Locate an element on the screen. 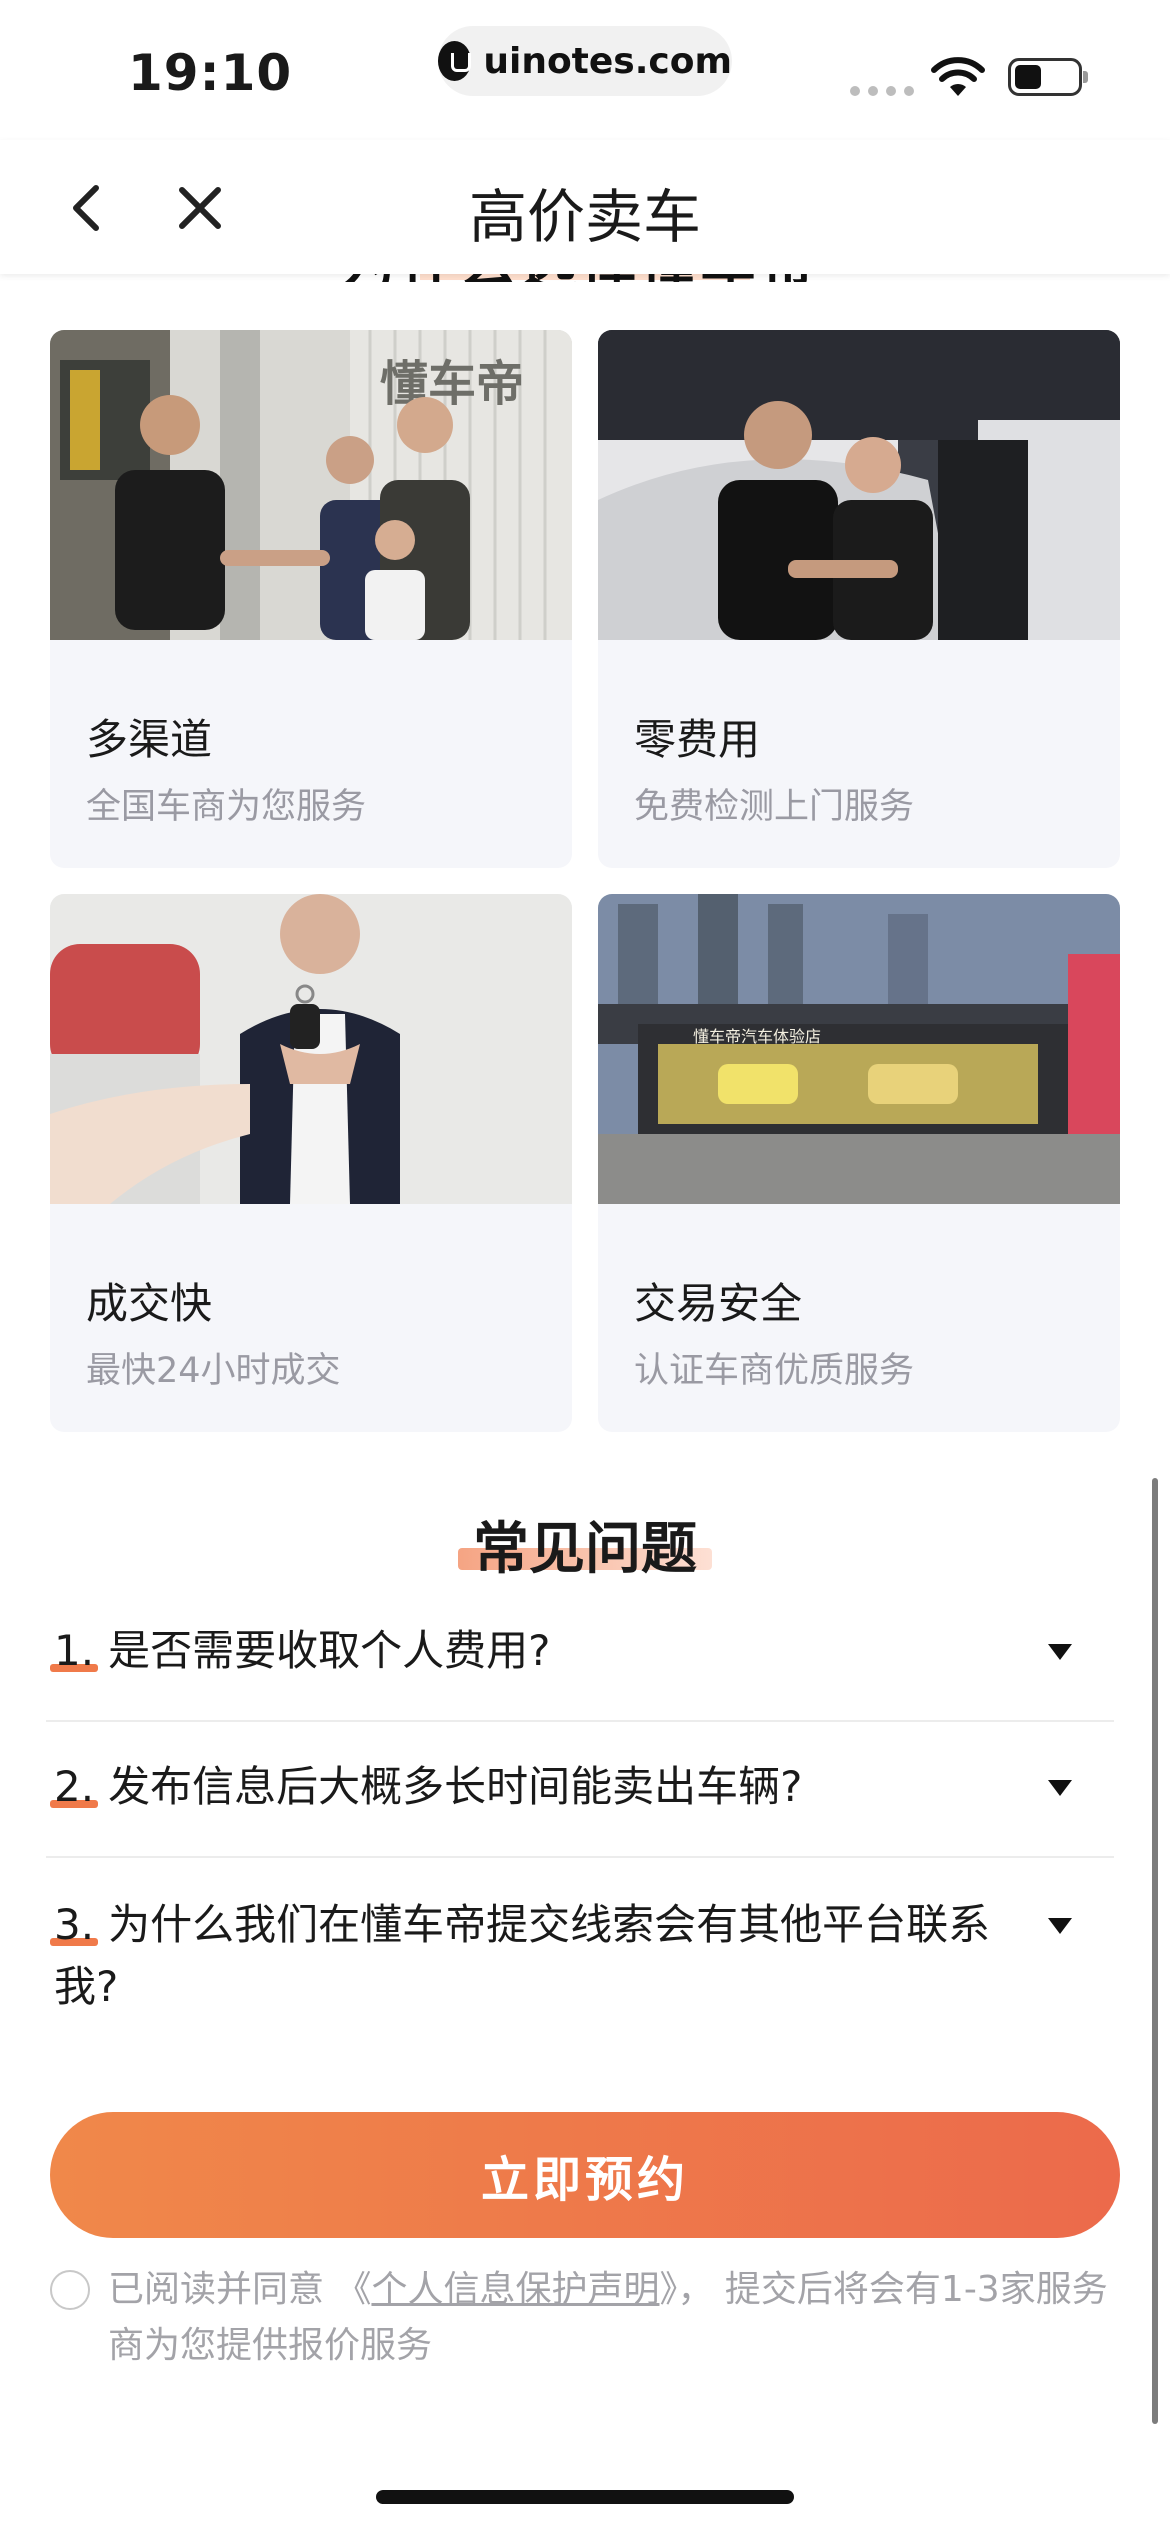  feature-card-zero-fee: 零费用 免费检测上门服务 is located at coordinates (859, 599).